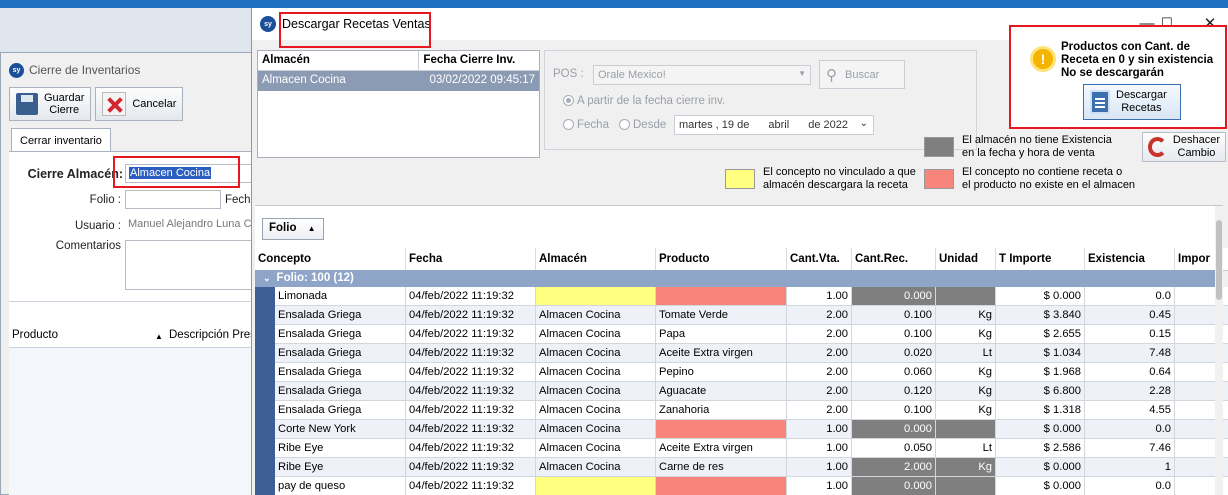 The height and width of the screenshot is (495, 1228). Describe the element at coordinates (819, 259) in the screenshot. I see `col-header-cant-vta: Cant.Vta.` at that location.